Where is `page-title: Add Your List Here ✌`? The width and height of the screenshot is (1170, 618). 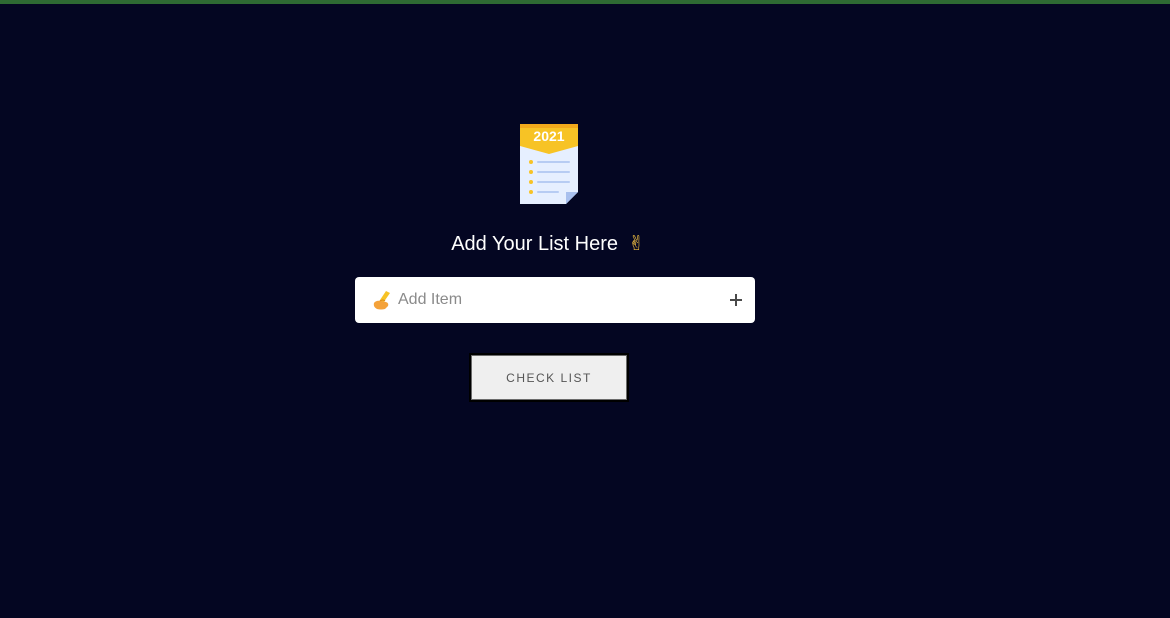
page-title: Add Your List Here ✌ is located at coordinates (548, 244).